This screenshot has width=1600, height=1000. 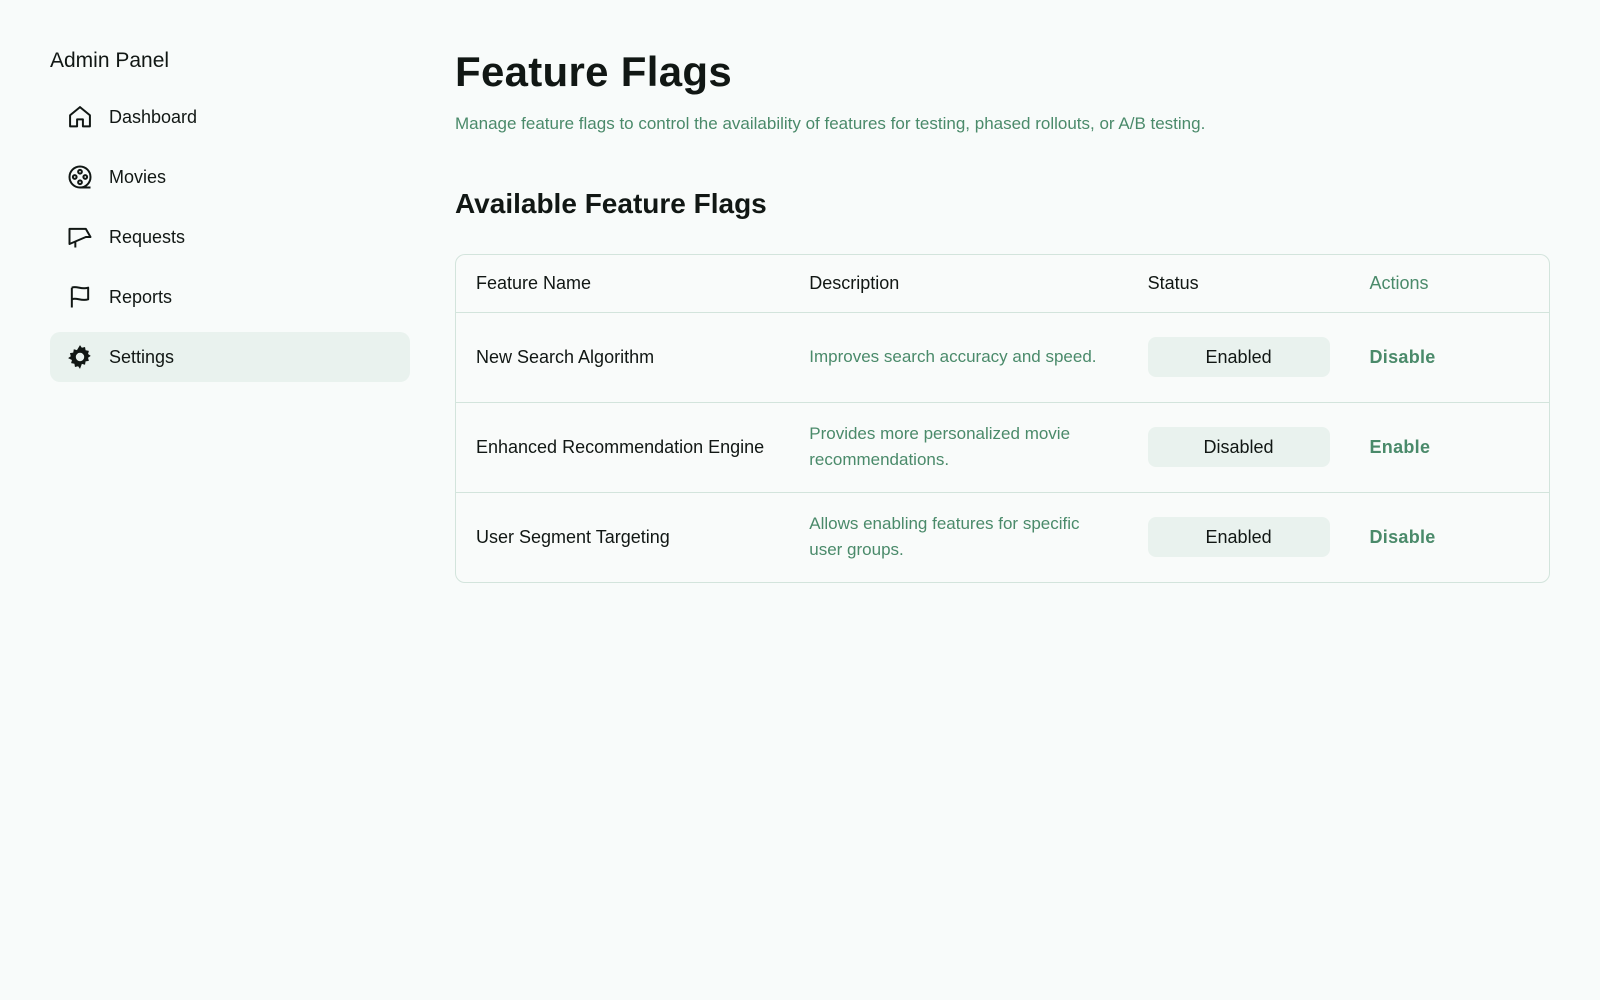 What do you see at coordinates (230, 297) in the screenshot?
I see `sidebar-item-reports: Reports` at bounding box center [230, 297].